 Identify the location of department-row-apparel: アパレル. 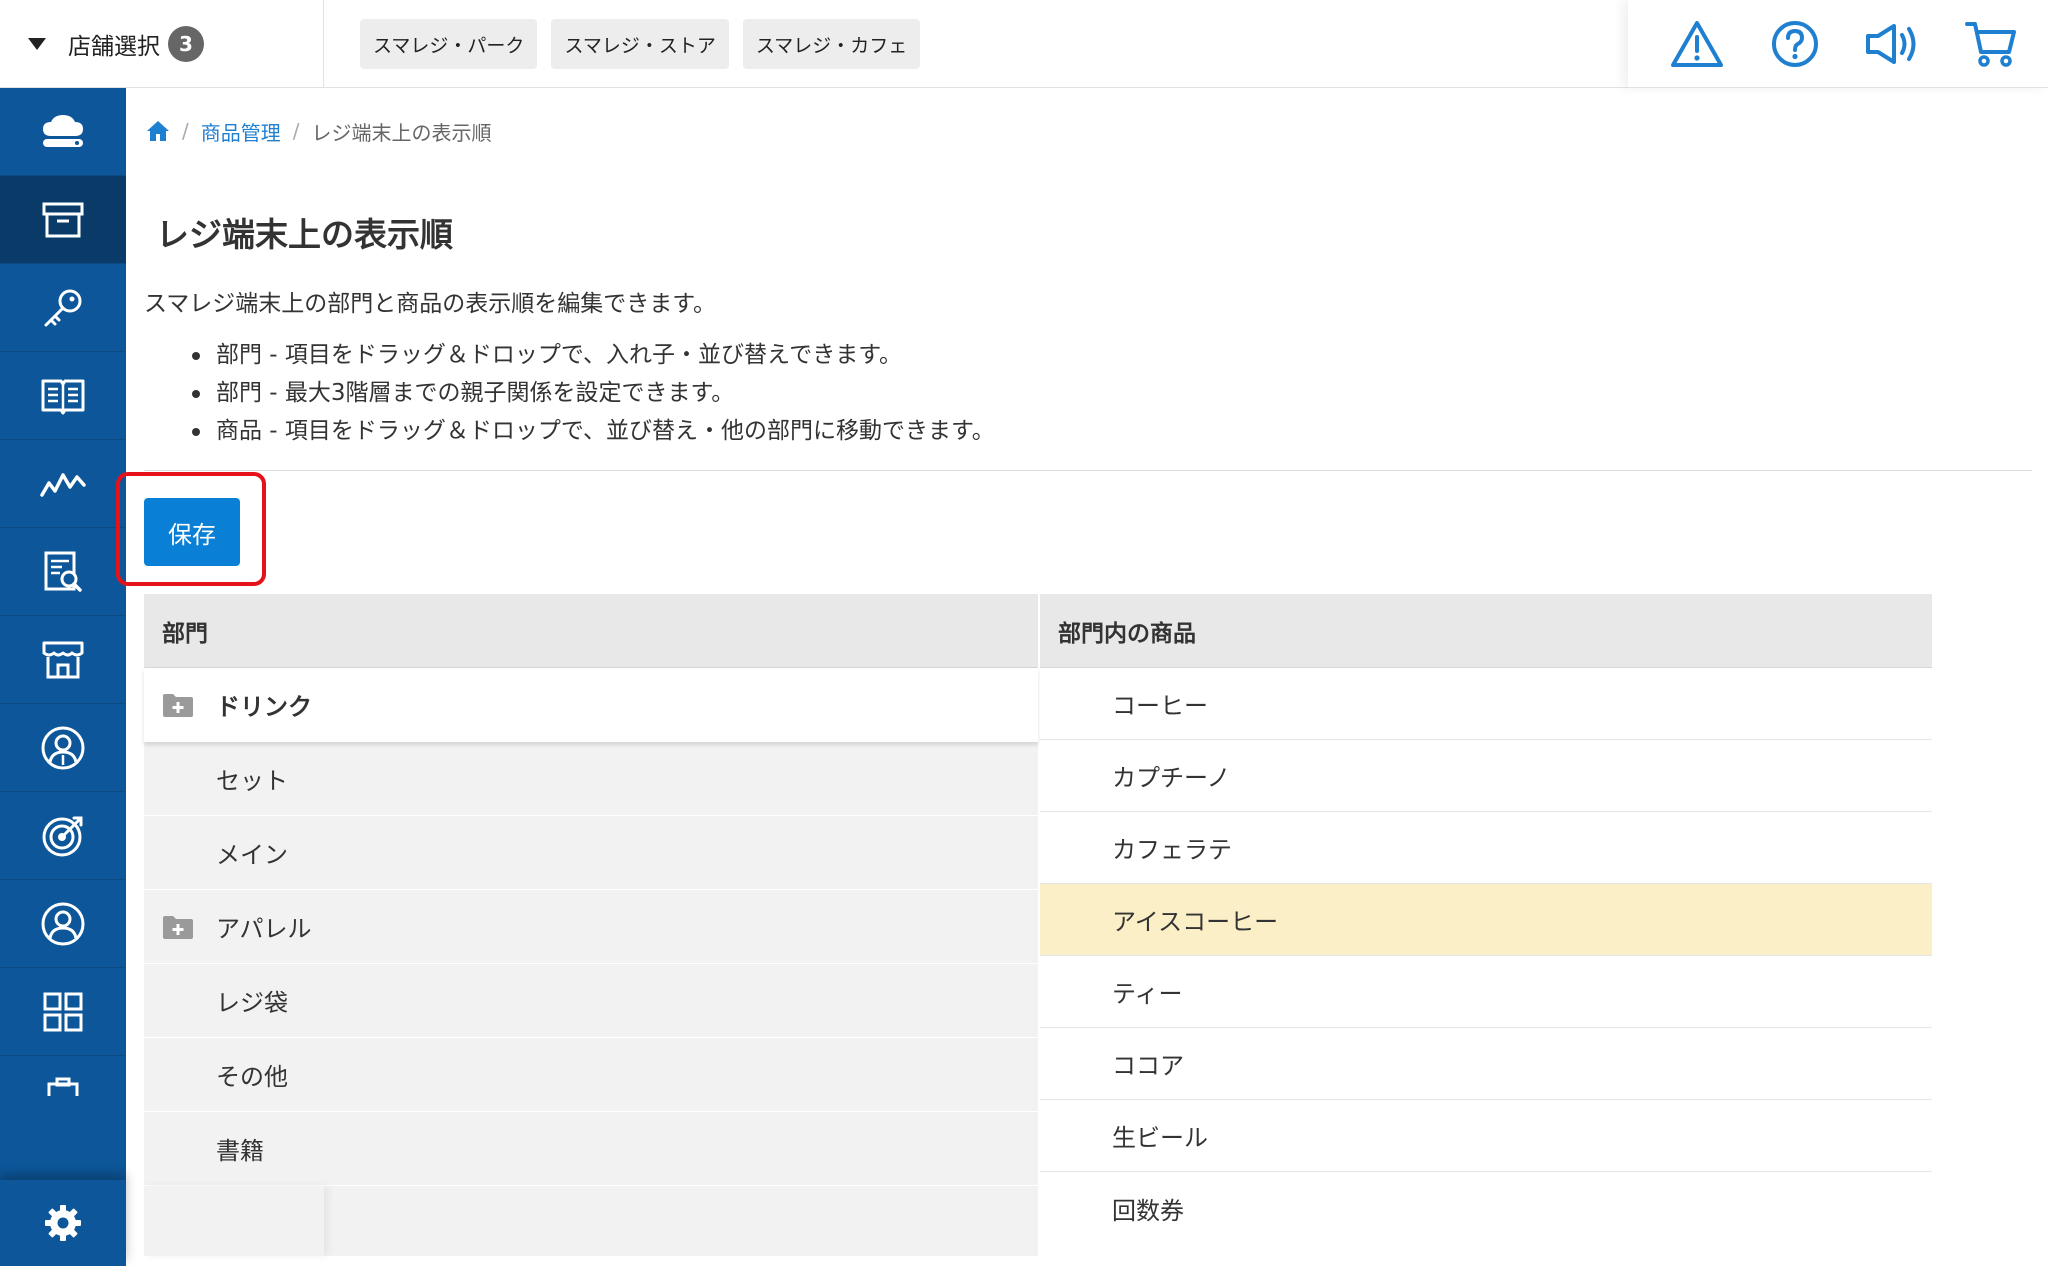
(591, 927).